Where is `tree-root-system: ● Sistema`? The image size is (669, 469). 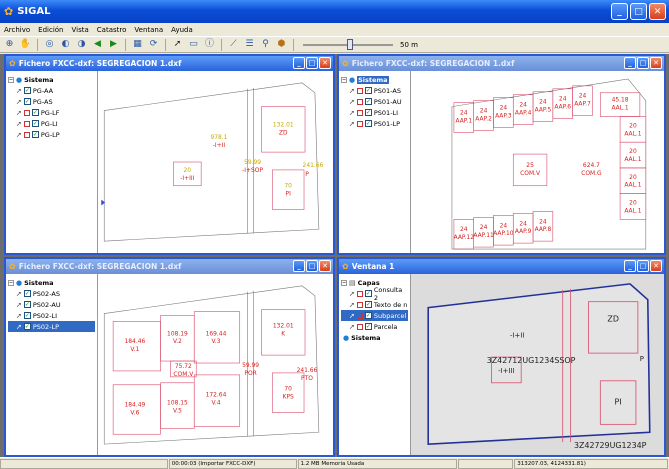 tree-root-system: ● Sistema is located at coordinates (374, 337).